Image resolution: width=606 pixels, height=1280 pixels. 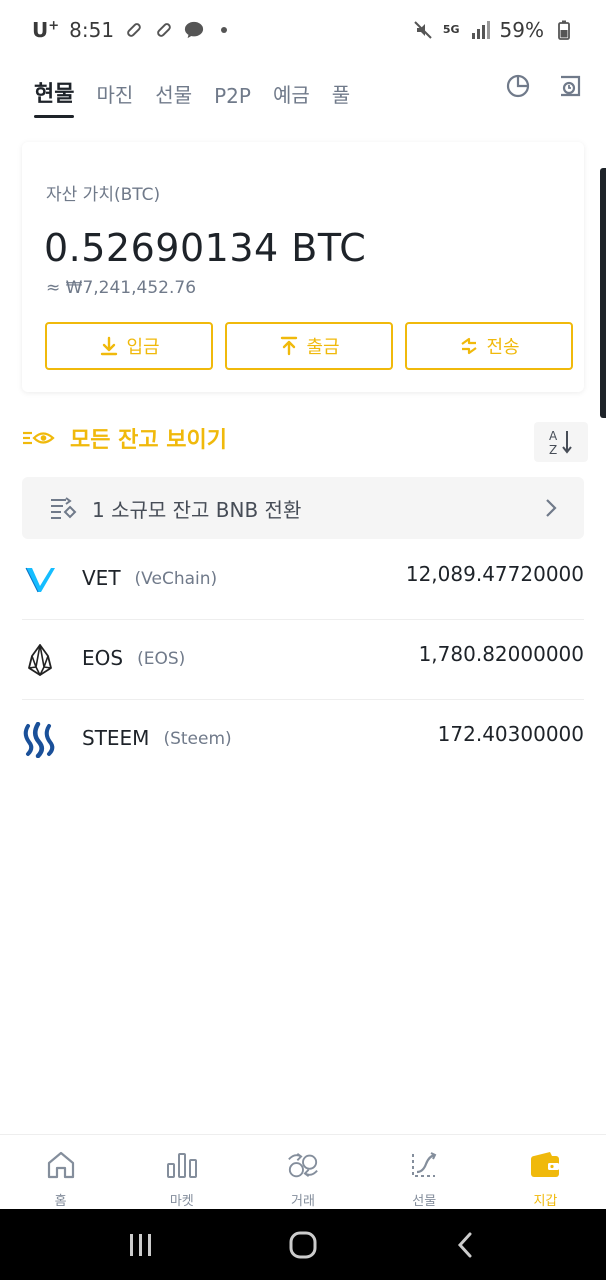 I want to click on coin-row-eos: EOS (EOS) 1,780.82000000, so click(x=303, y=660).